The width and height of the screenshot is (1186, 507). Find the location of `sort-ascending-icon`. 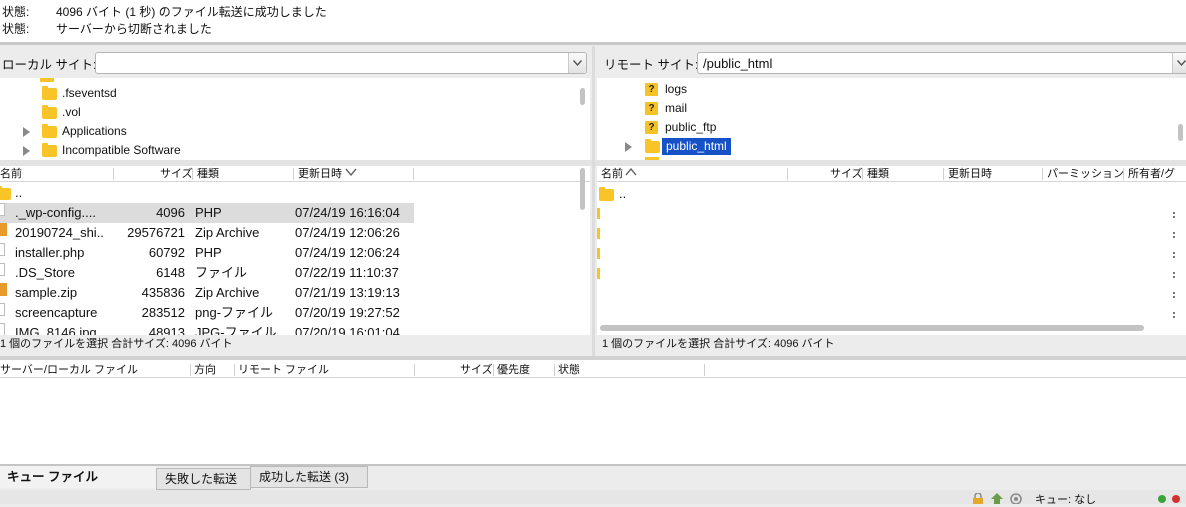

sort-ascending-icon is located at coordinates (631, 174).